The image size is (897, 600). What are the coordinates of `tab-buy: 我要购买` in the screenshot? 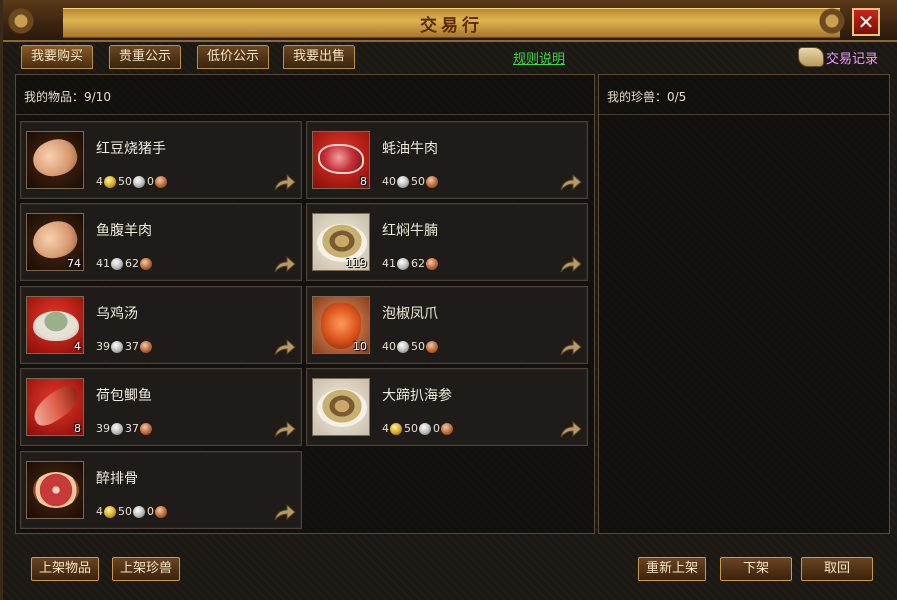 It's located at (57, 57).